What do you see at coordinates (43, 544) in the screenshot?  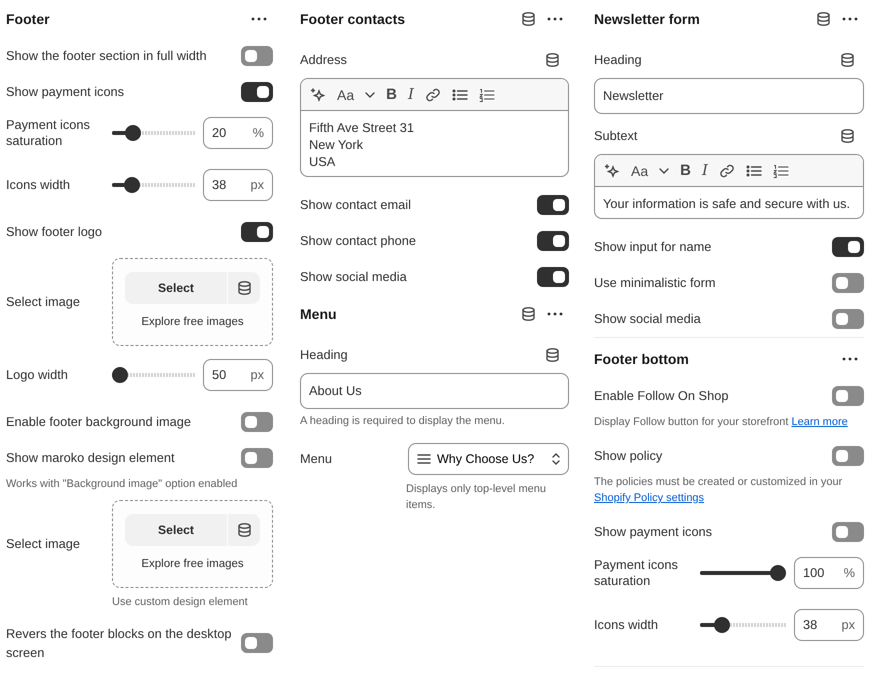 I see `setting-label: Select image` at bounding box center [43, 544].